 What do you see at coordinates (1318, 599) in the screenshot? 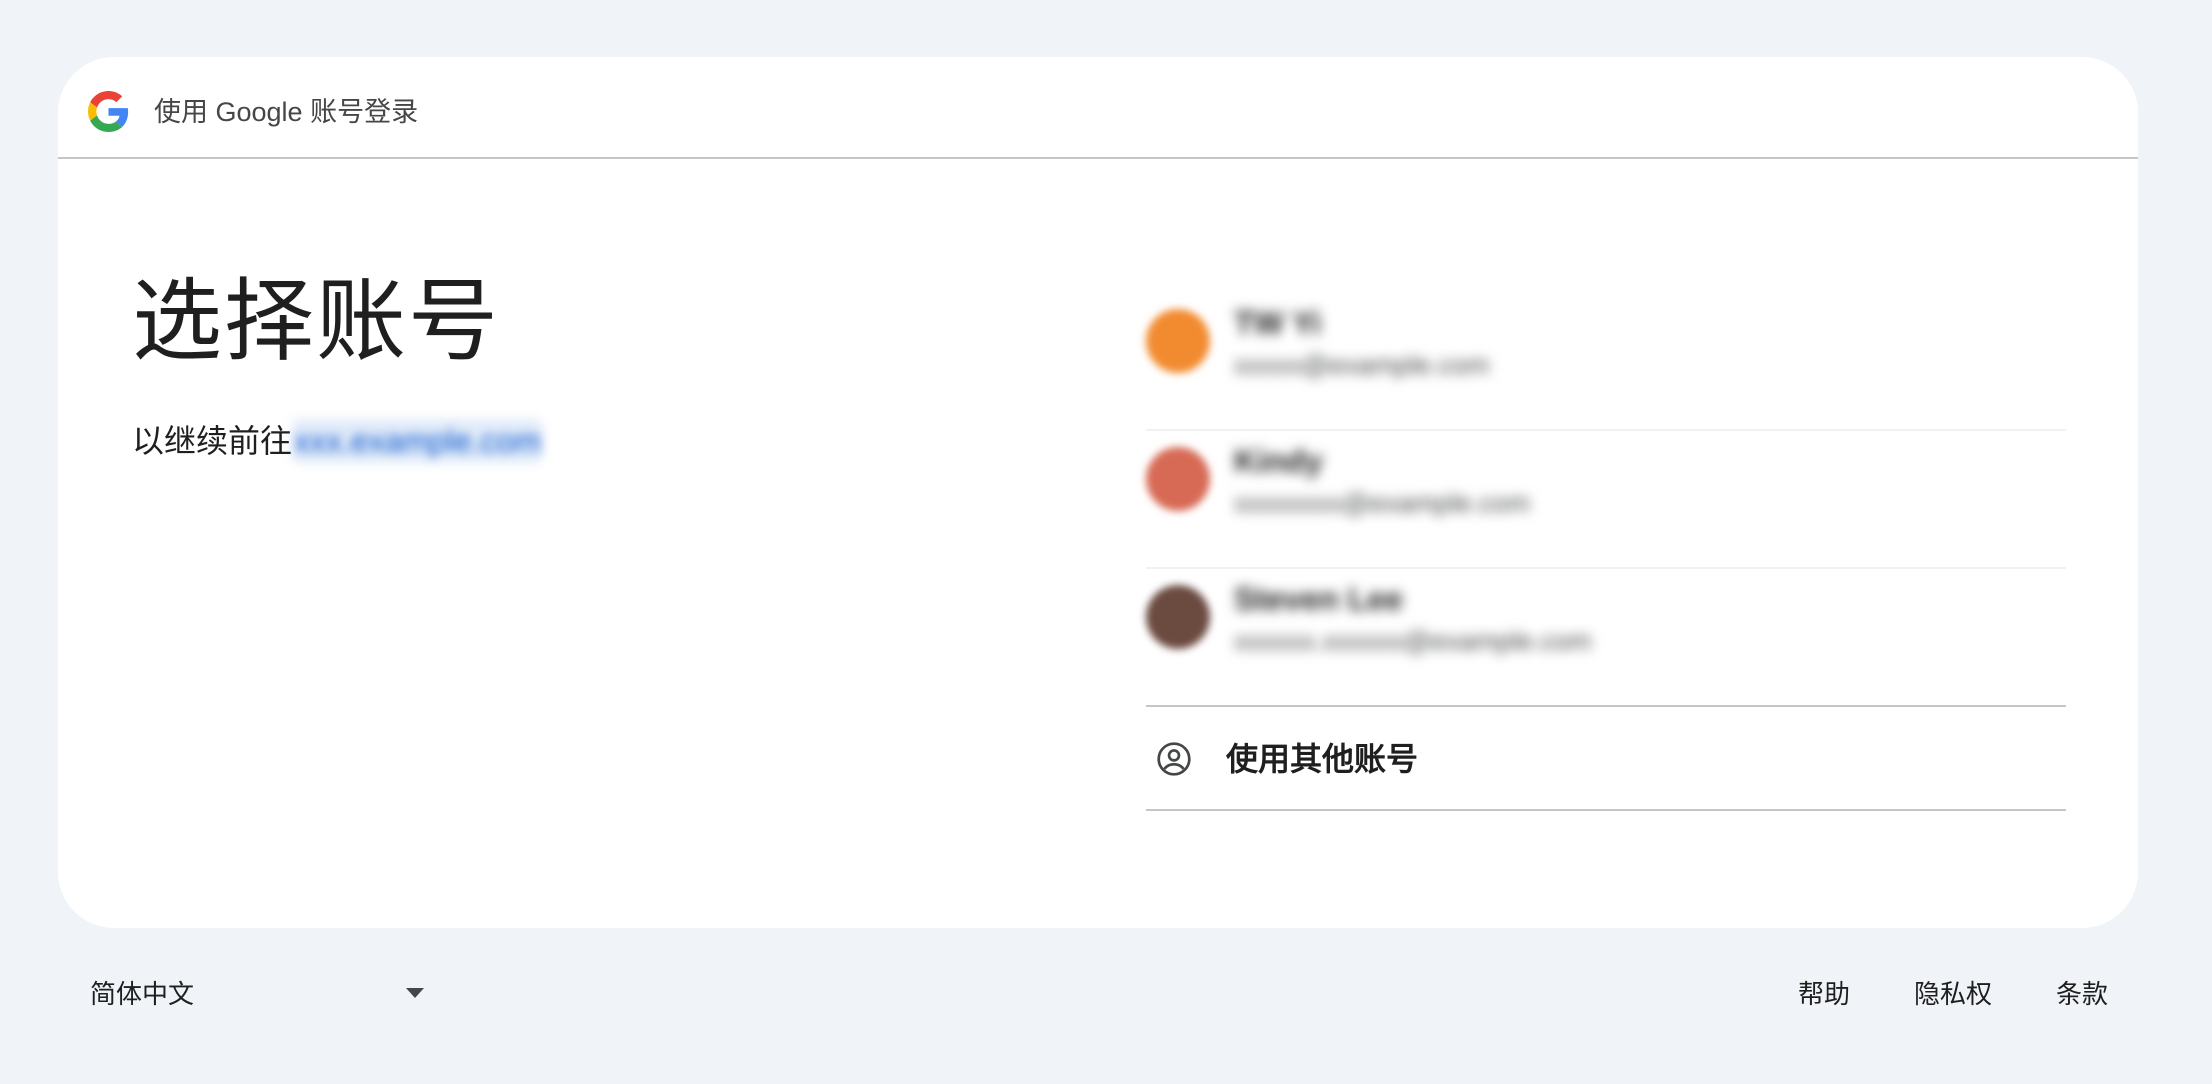
I see `account-name: Steven Lee` at bounding box center [1318, 599].